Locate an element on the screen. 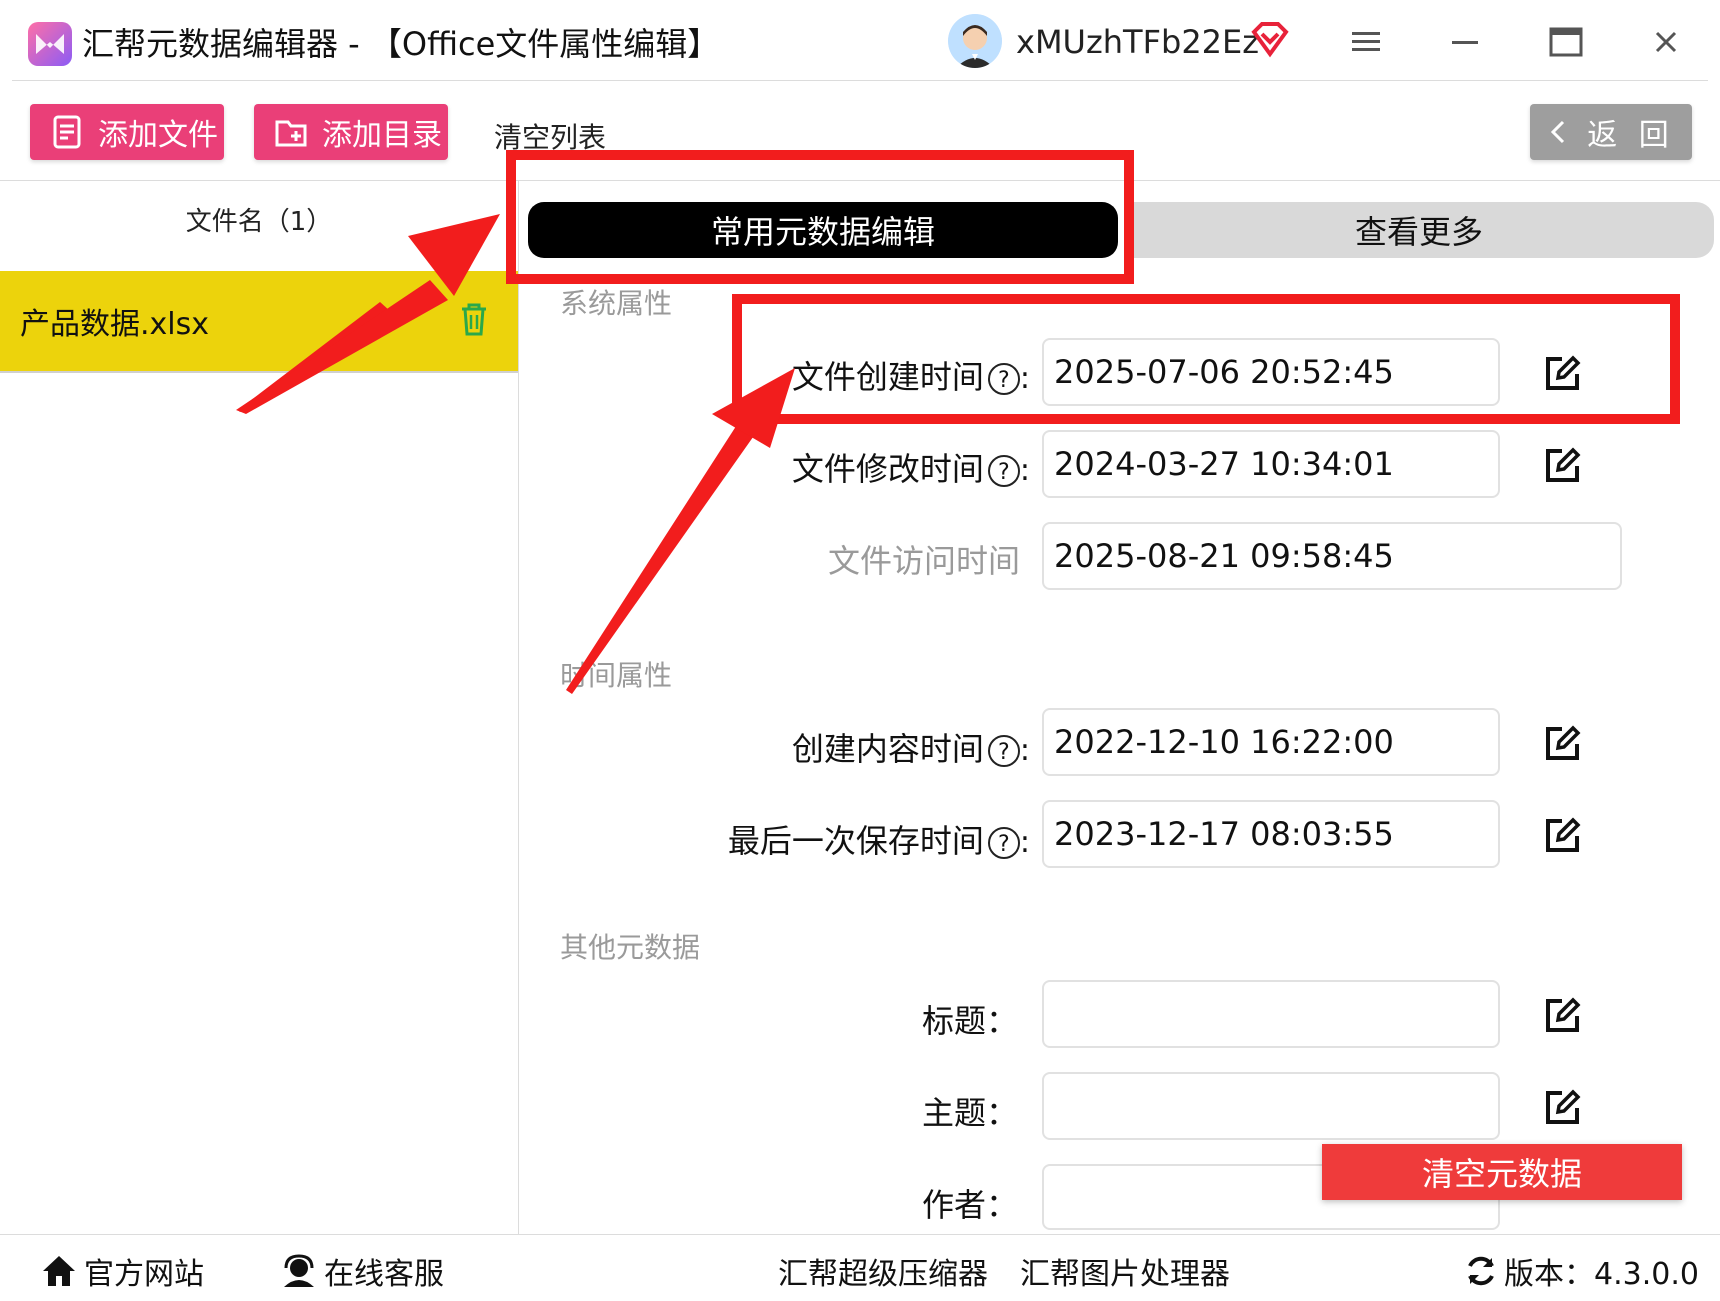  annotation-arrow-to-tab is located at coordinates (368, 314).